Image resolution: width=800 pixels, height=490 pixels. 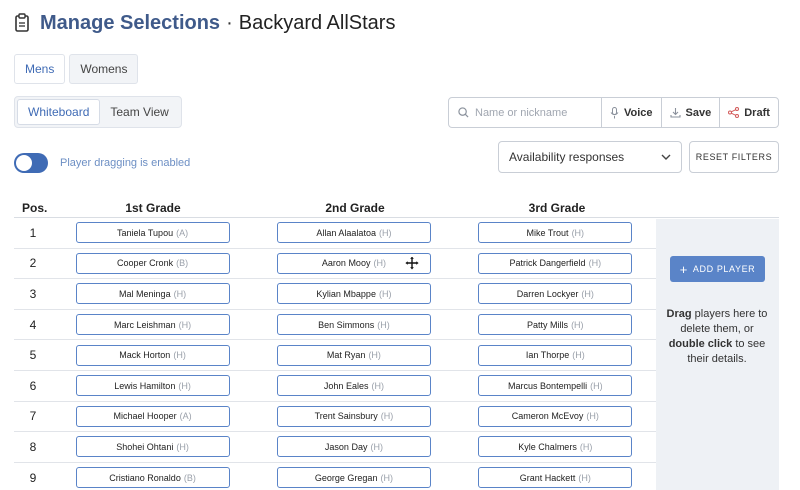 I want to click on tab-womens: Womens, so click(x=104, y=69).